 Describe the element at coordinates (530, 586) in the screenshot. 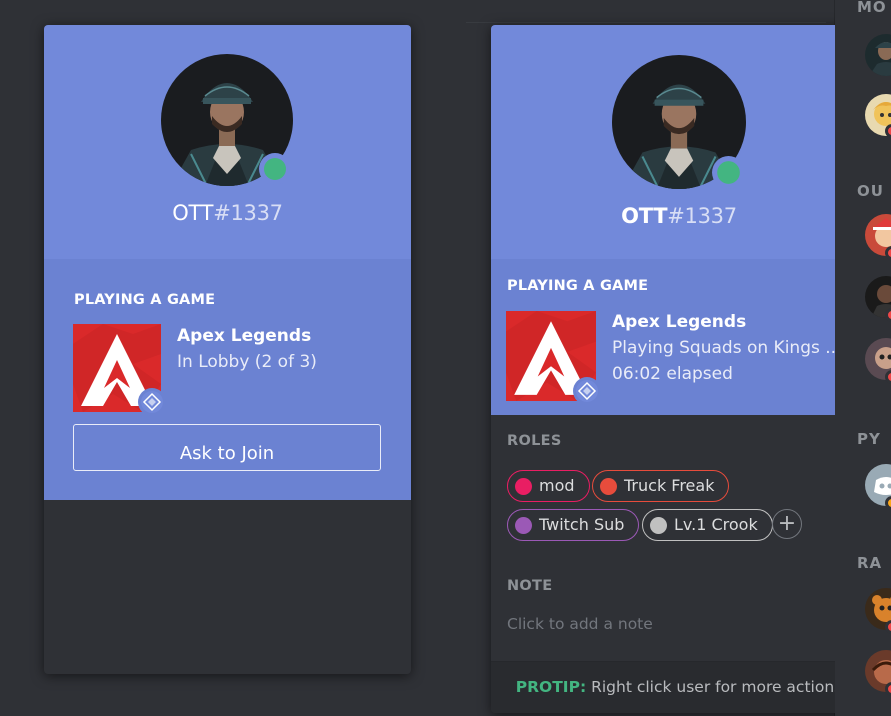

I see `note-header: NOTE` at that location.